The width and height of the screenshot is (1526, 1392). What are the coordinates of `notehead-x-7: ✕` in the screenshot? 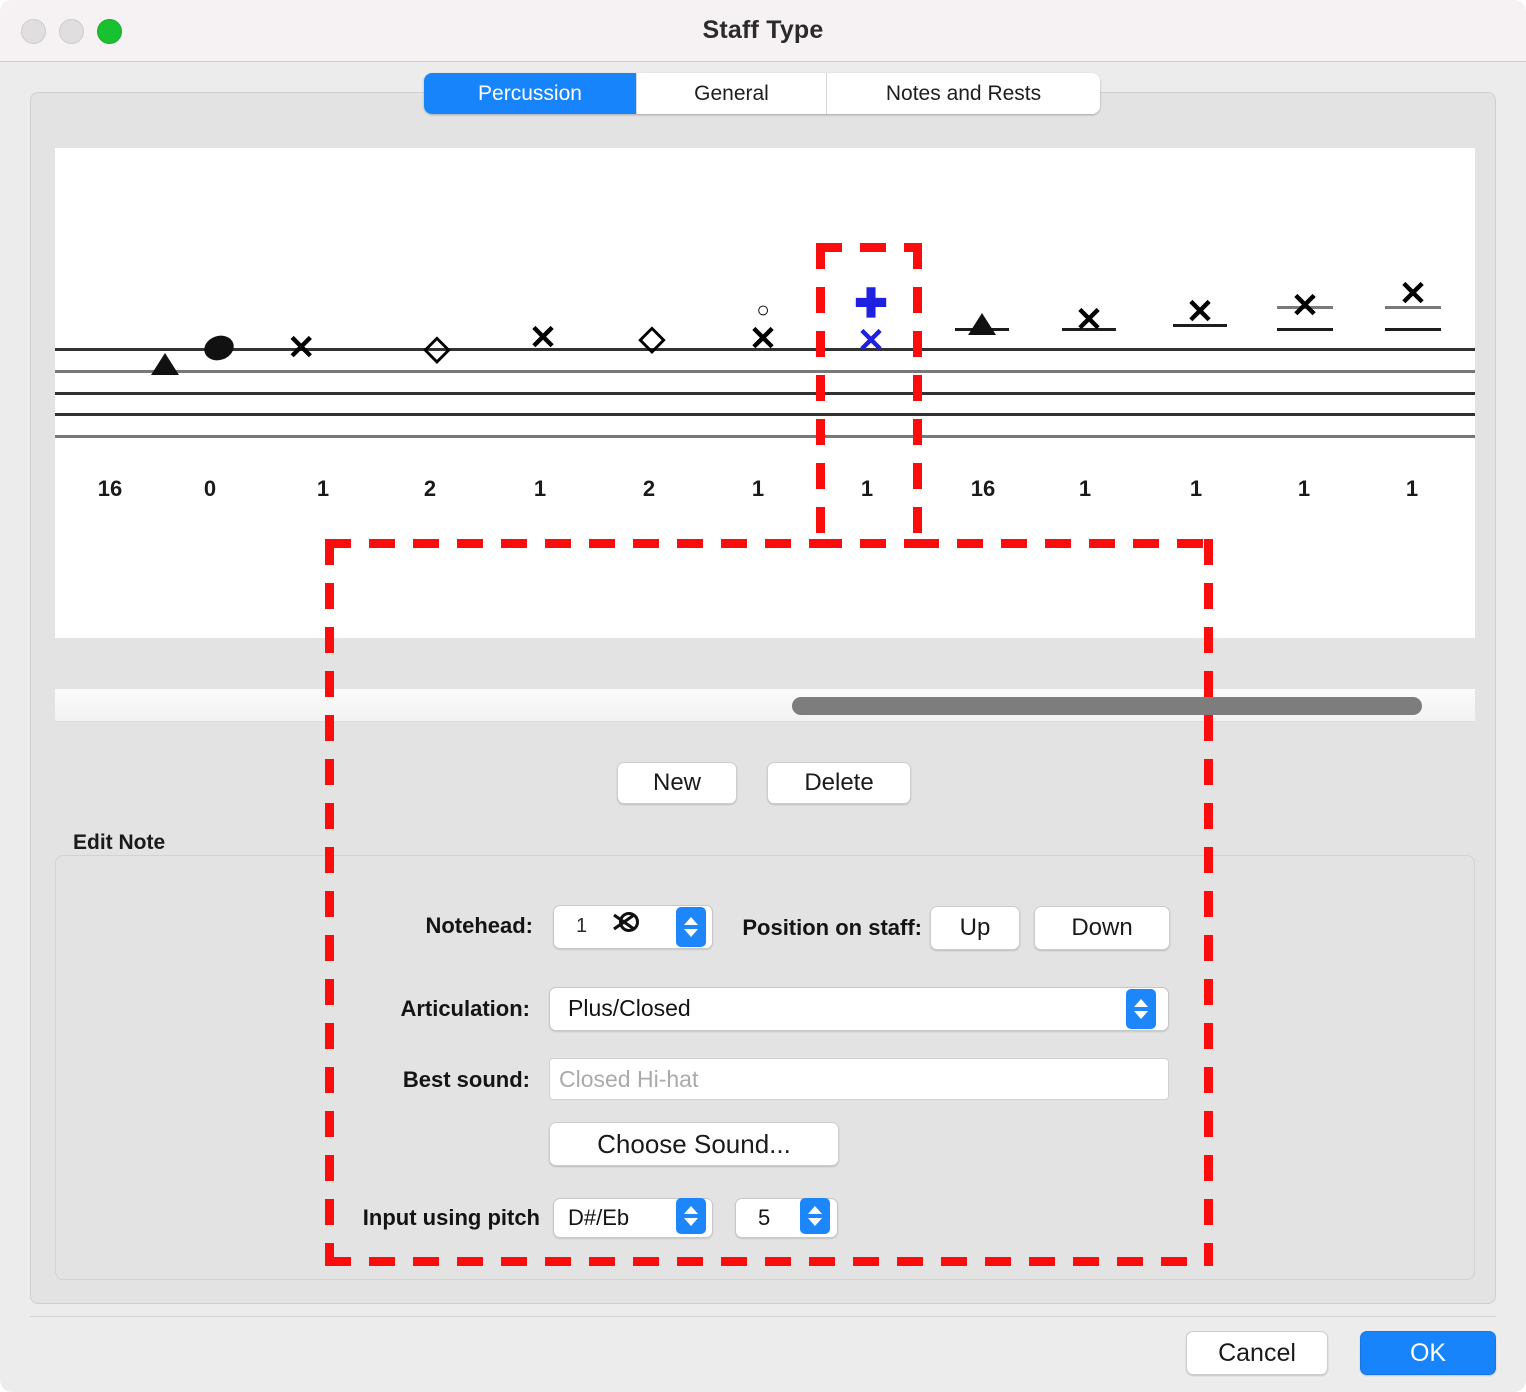 It's located at (763, 339).